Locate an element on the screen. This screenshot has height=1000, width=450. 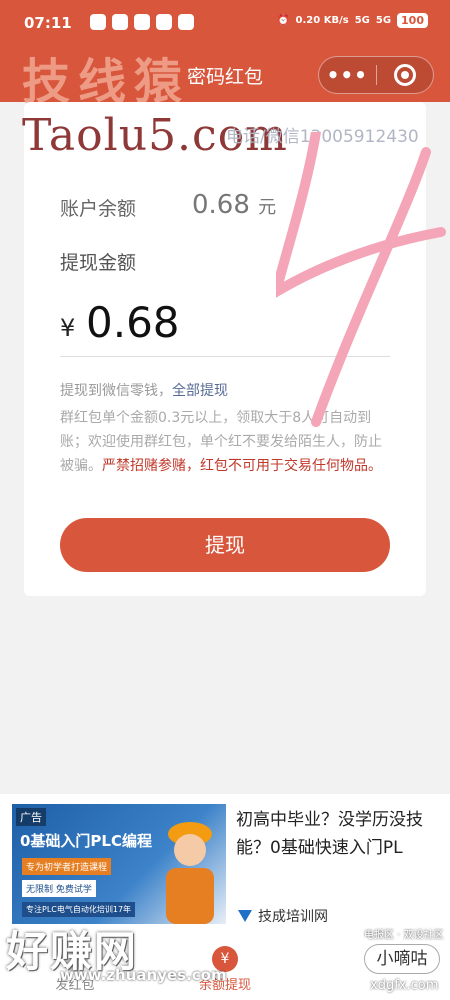
amount-label: 提现金额 is located at coordinates (98, 263).